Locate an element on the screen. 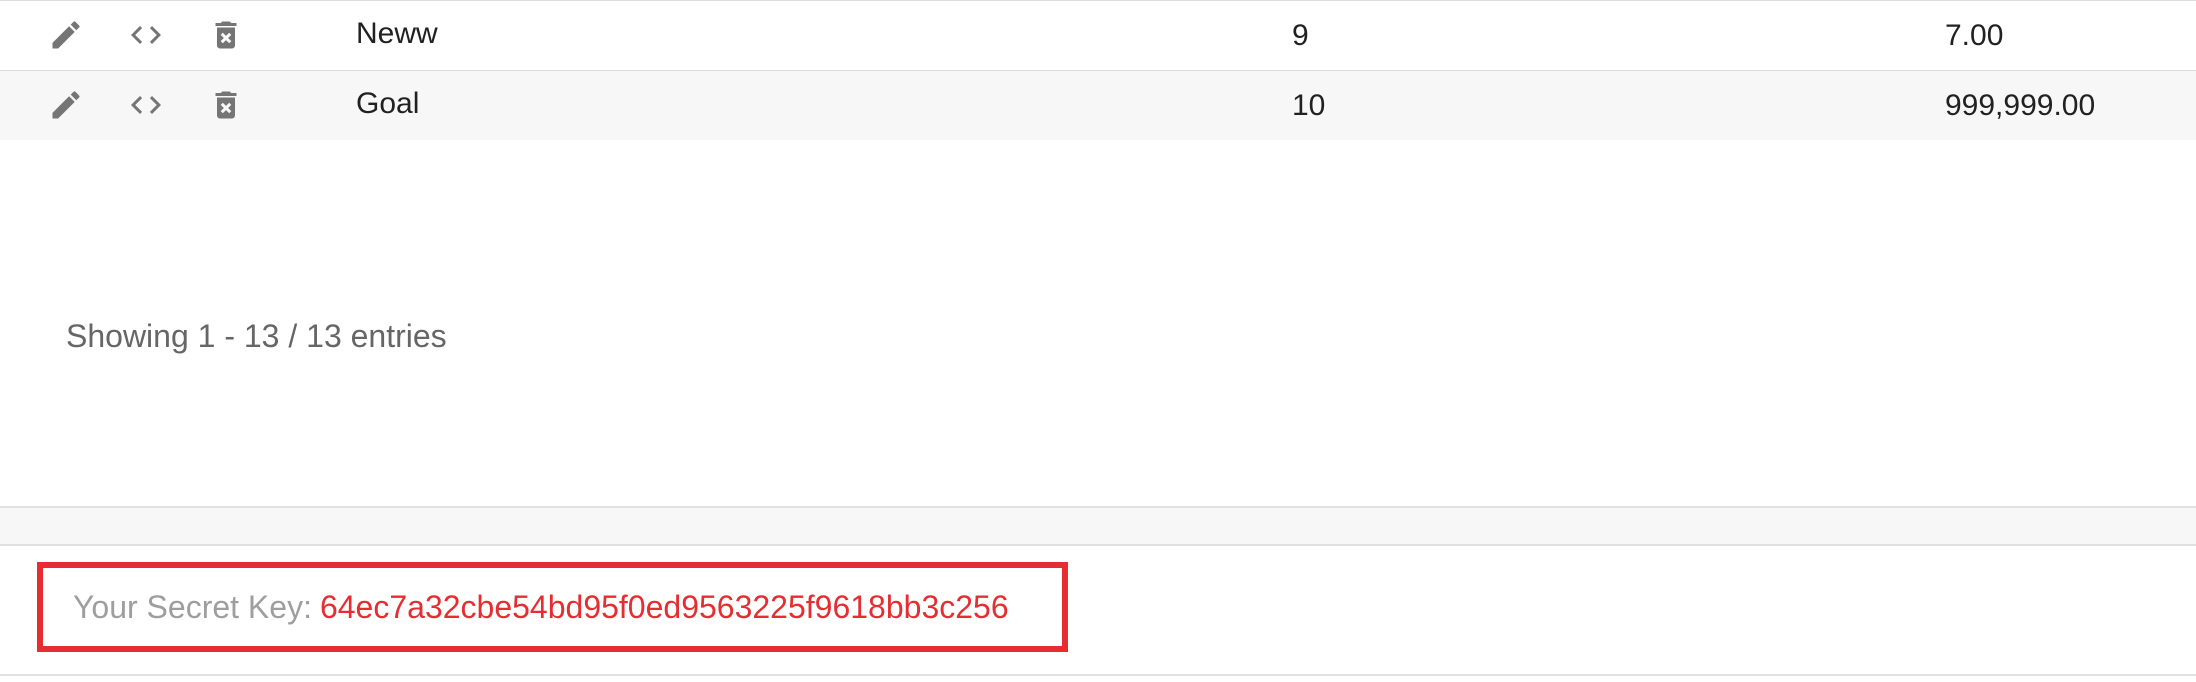 The image size is (2196, 682). secret-key-label: Your Secret Key: is located at coordinates (192, 606).